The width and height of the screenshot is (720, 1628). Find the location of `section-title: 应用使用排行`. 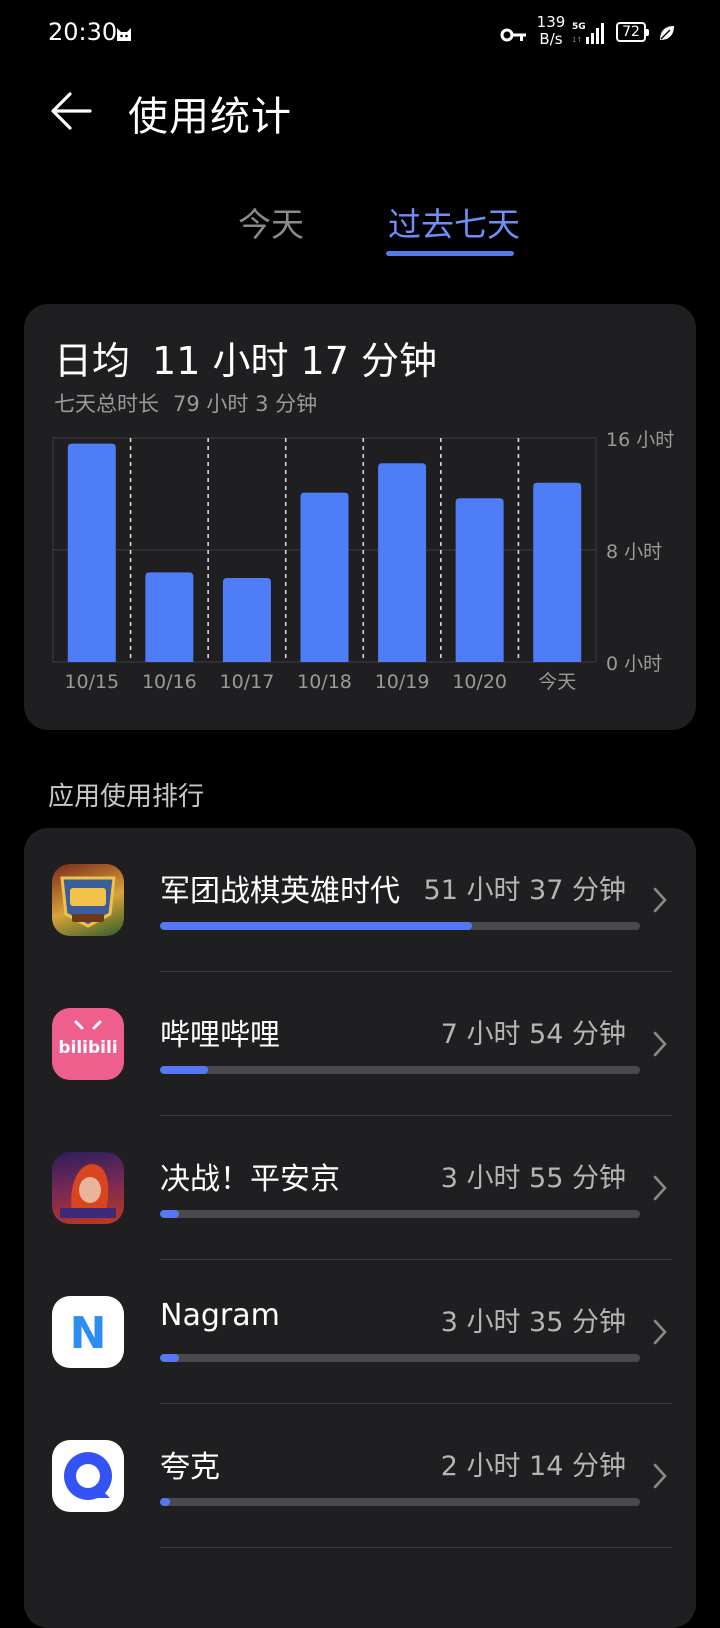

section-title: 应用使用排行 is located at coordinates (126, 797).